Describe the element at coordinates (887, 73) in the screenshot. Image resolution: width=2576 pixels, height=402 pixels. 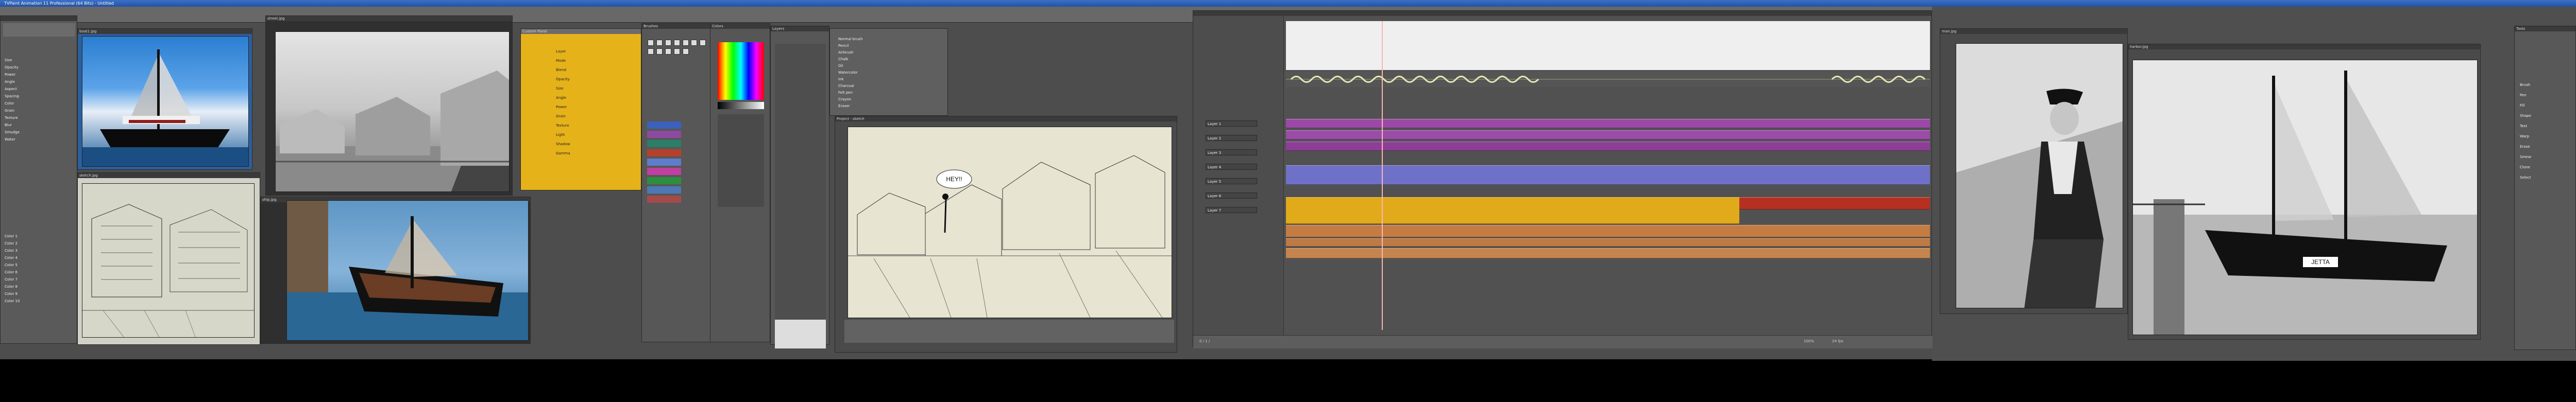
I see `brush-list-item-5: Watercolor` at that location.